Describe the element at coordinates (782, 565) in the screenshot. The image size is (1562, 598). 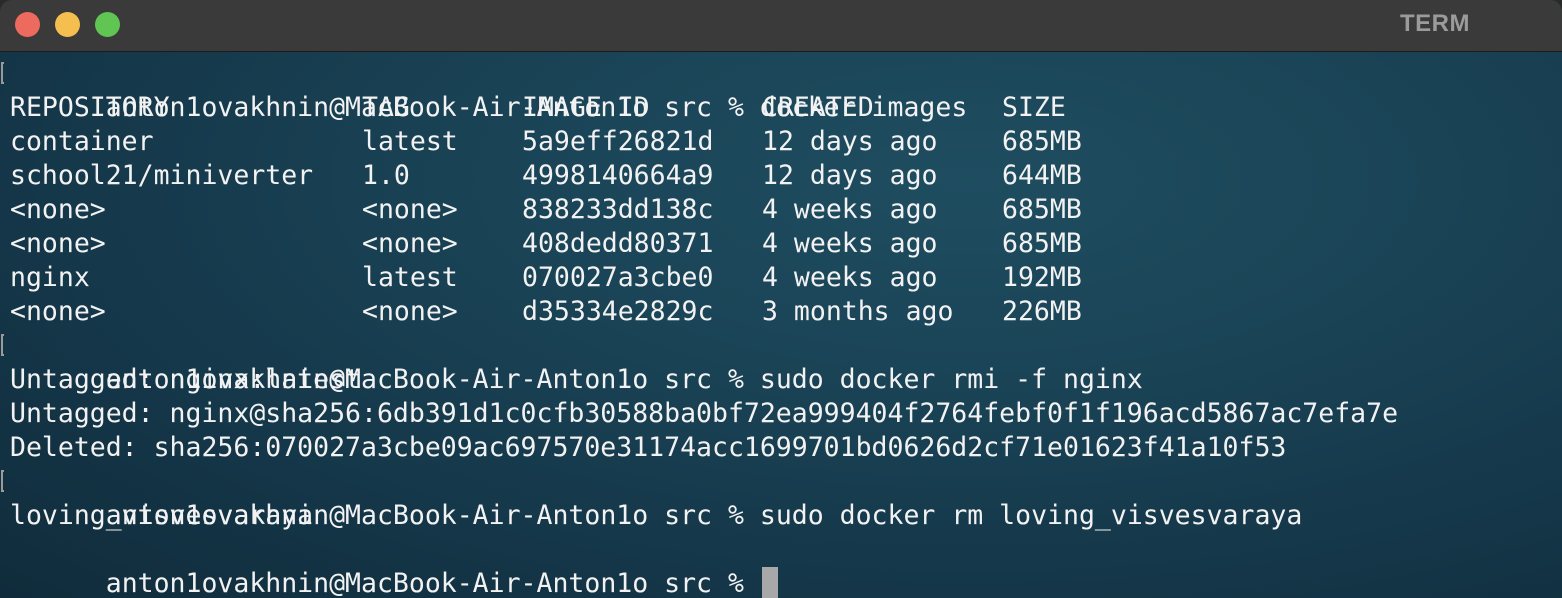
I see `prompt-line: anton1ovakhnin@MacBook-Air-Anton1o src %` at that location.